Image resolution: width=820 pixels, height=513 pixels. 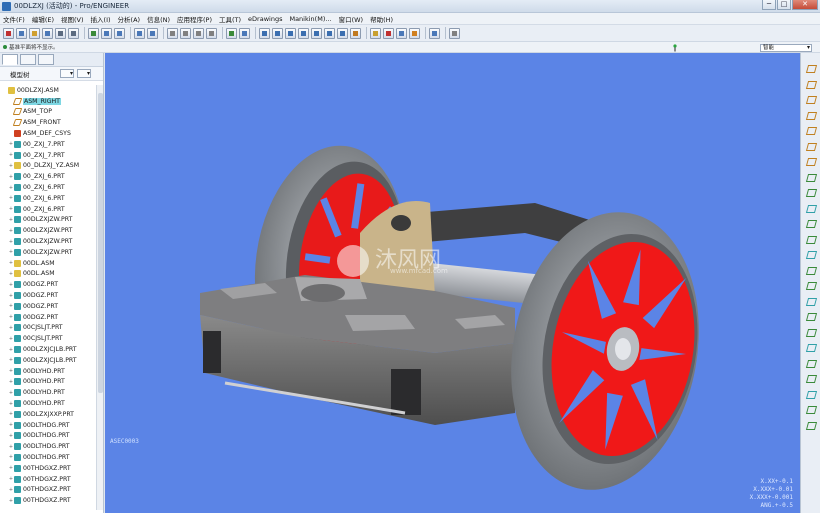 I want to click on thicken-icon, so click(x=810, y=409).